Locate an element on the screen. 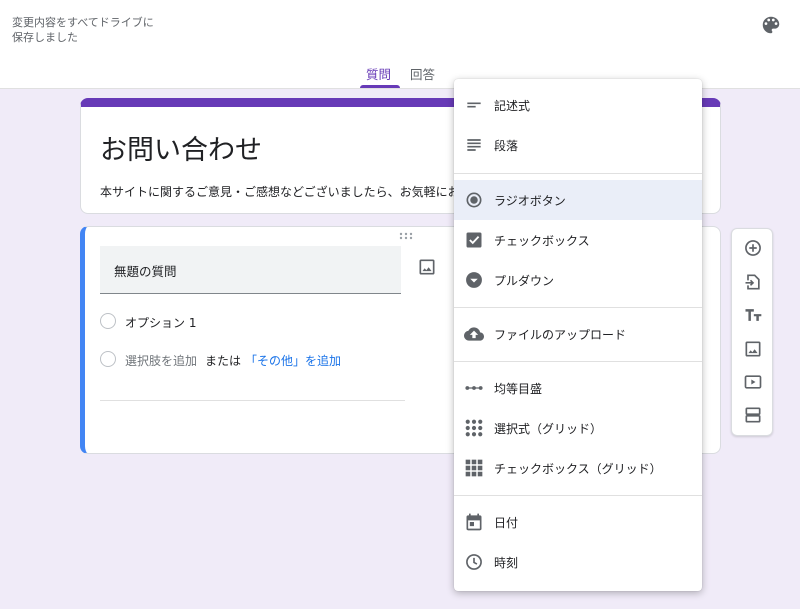  divider is located at coordinates (252, 400).